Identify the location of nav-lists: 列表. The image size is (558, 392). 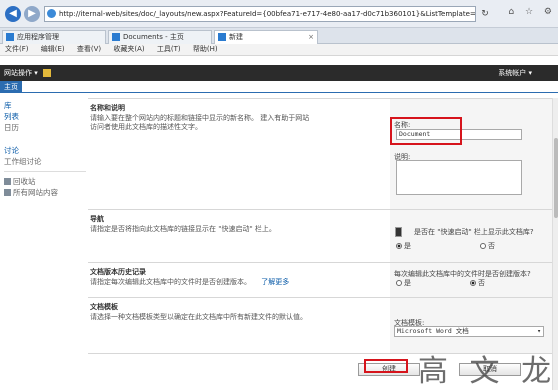
(45, 116).